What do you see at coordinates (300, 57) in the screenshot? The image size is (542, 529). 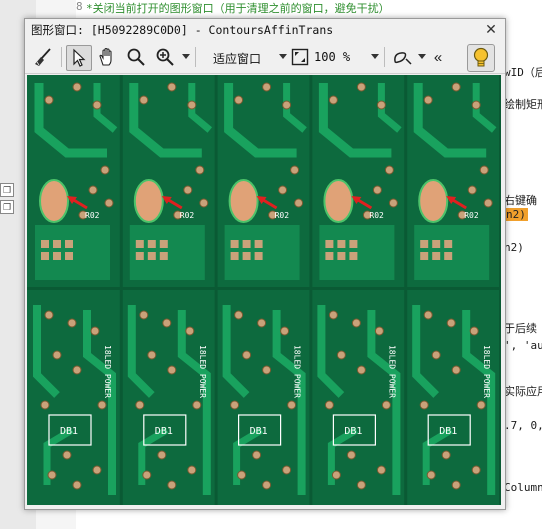 I see `fit-image-button` at bounding box center [300, 57].